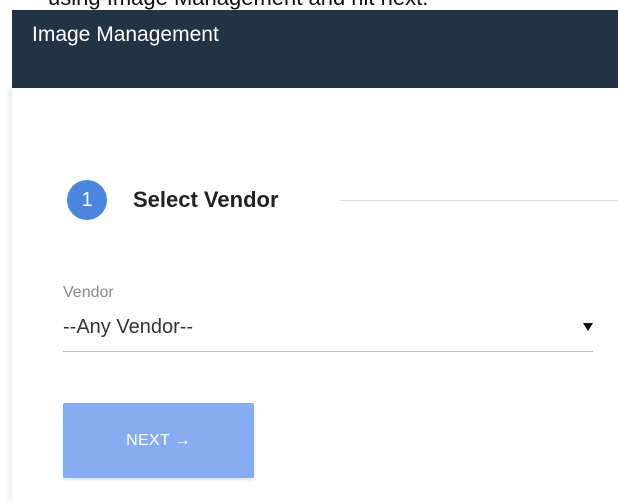 This screenshot has height=502, width=618. I want to click on caption-strip: using Image Management and hit next., so click(309, 5).